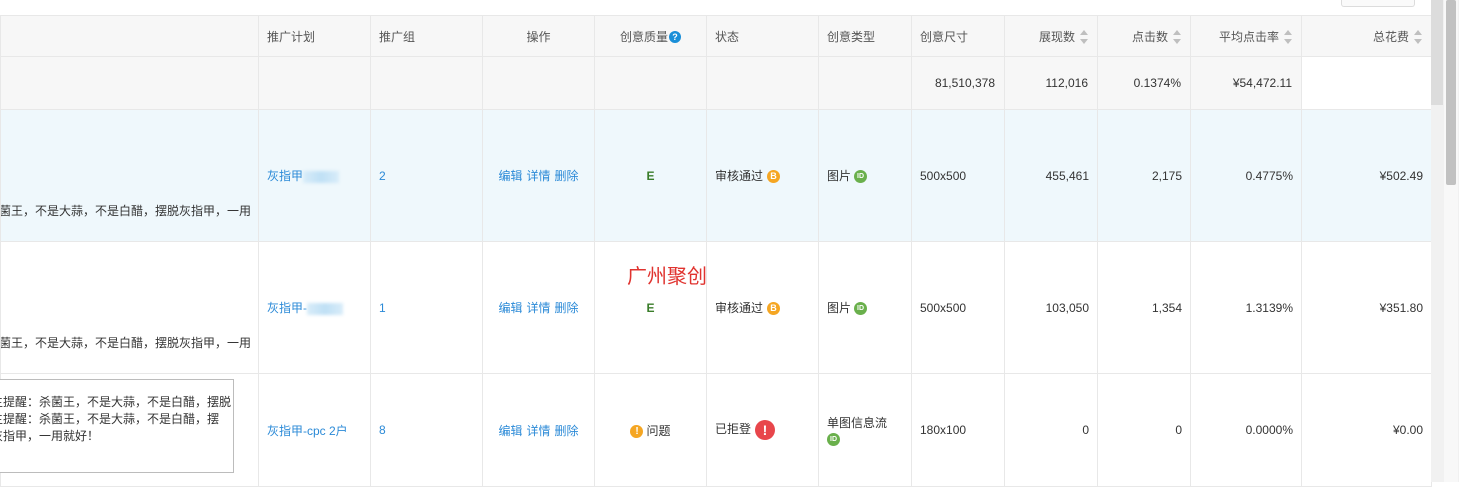  Describe the element at coordinates (382, 430) in the screenshot. I see `group-link: 8` at that location.